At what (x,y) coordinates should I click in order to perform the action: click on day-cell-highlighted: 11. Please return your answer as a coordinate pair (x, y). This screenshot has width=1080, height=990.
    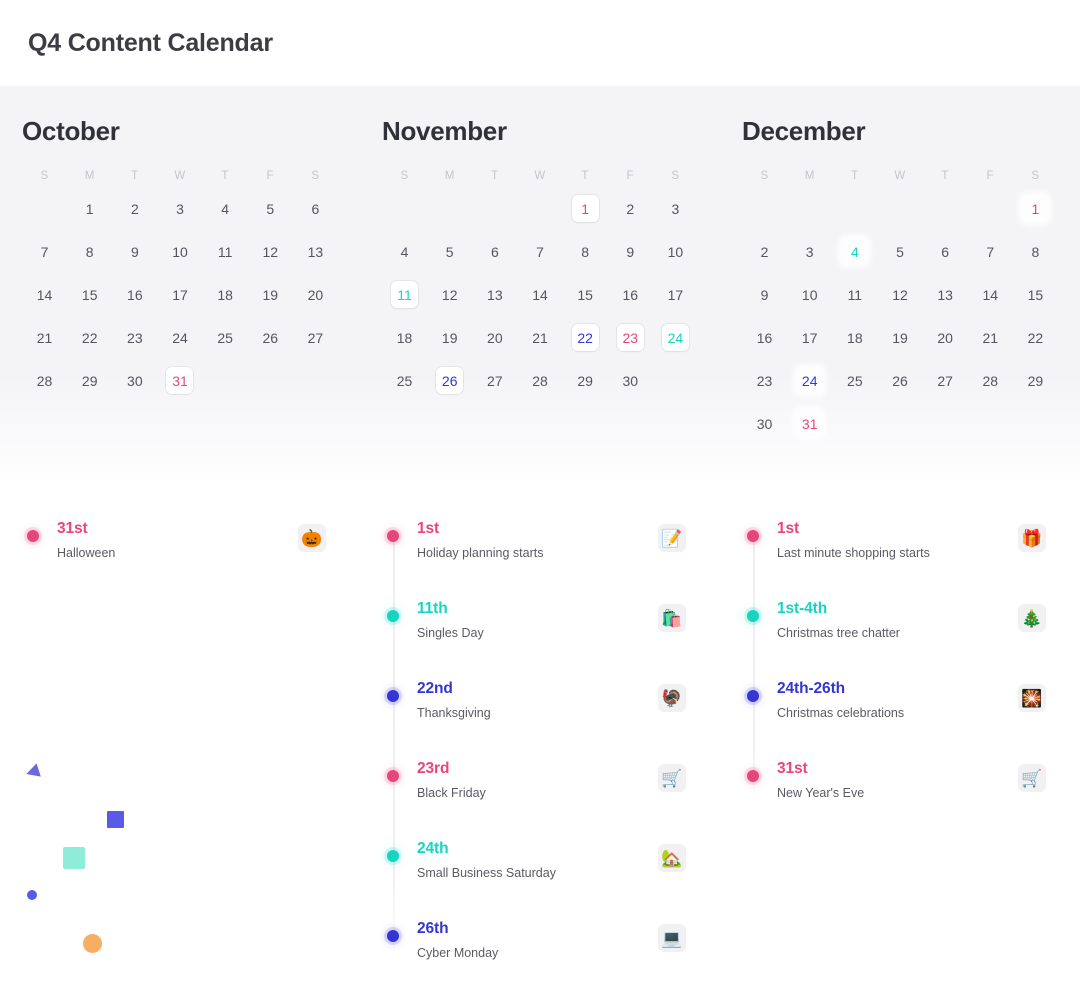
    Looking at the image, I should click on (404, 294).